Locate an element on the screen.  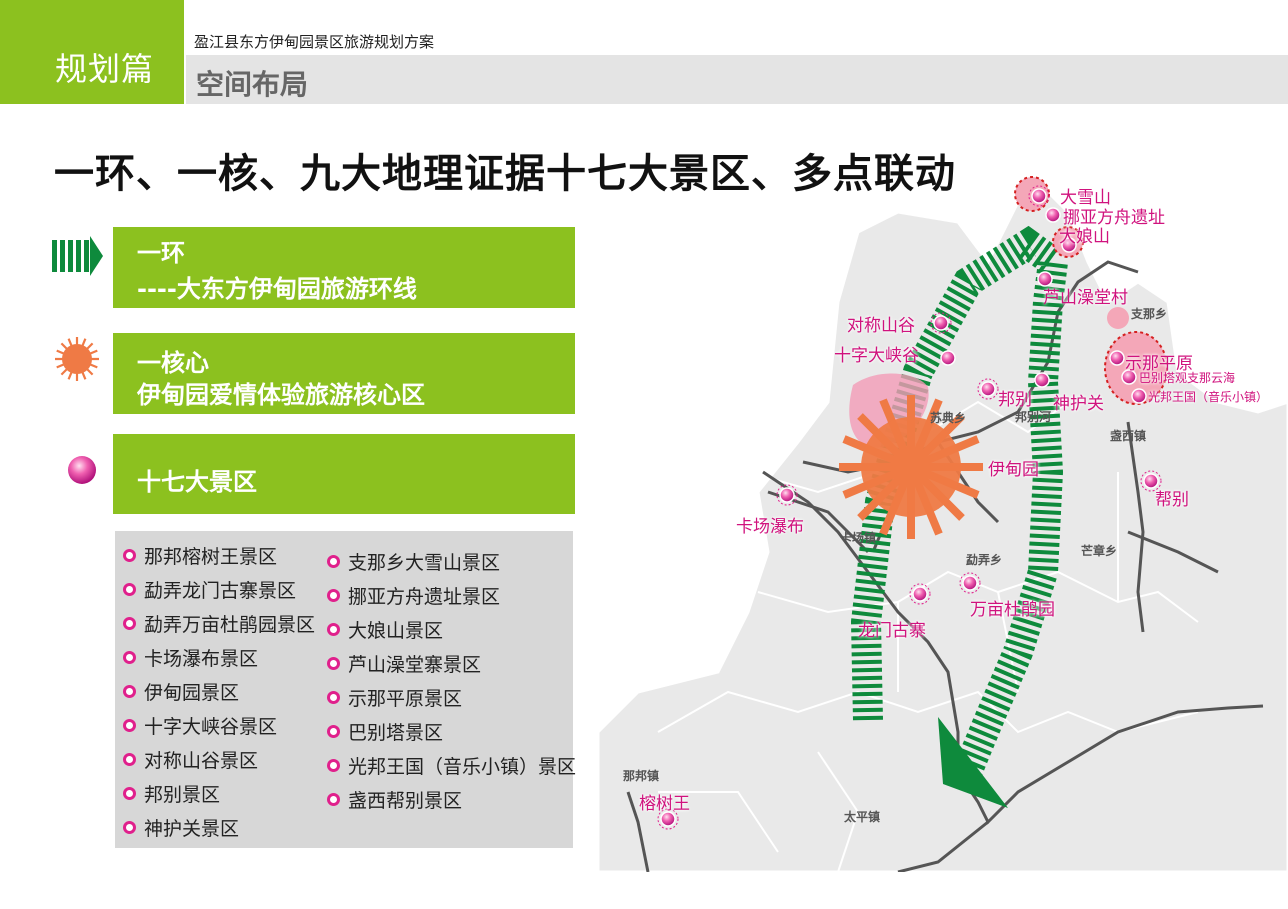
legend-spots-title: 十七大景区 is located at coordinates (197, 482).